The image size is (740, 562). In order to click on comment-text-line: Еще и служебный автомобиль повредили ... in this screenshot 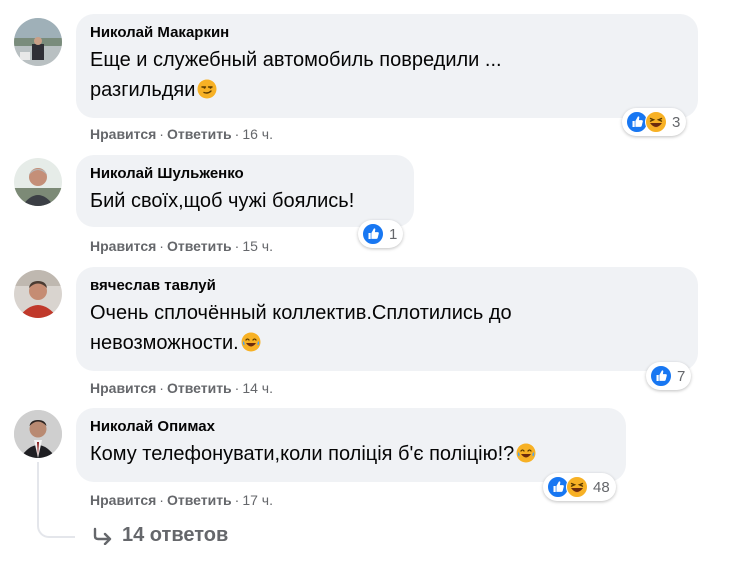, I will do `click(296, 60)`.